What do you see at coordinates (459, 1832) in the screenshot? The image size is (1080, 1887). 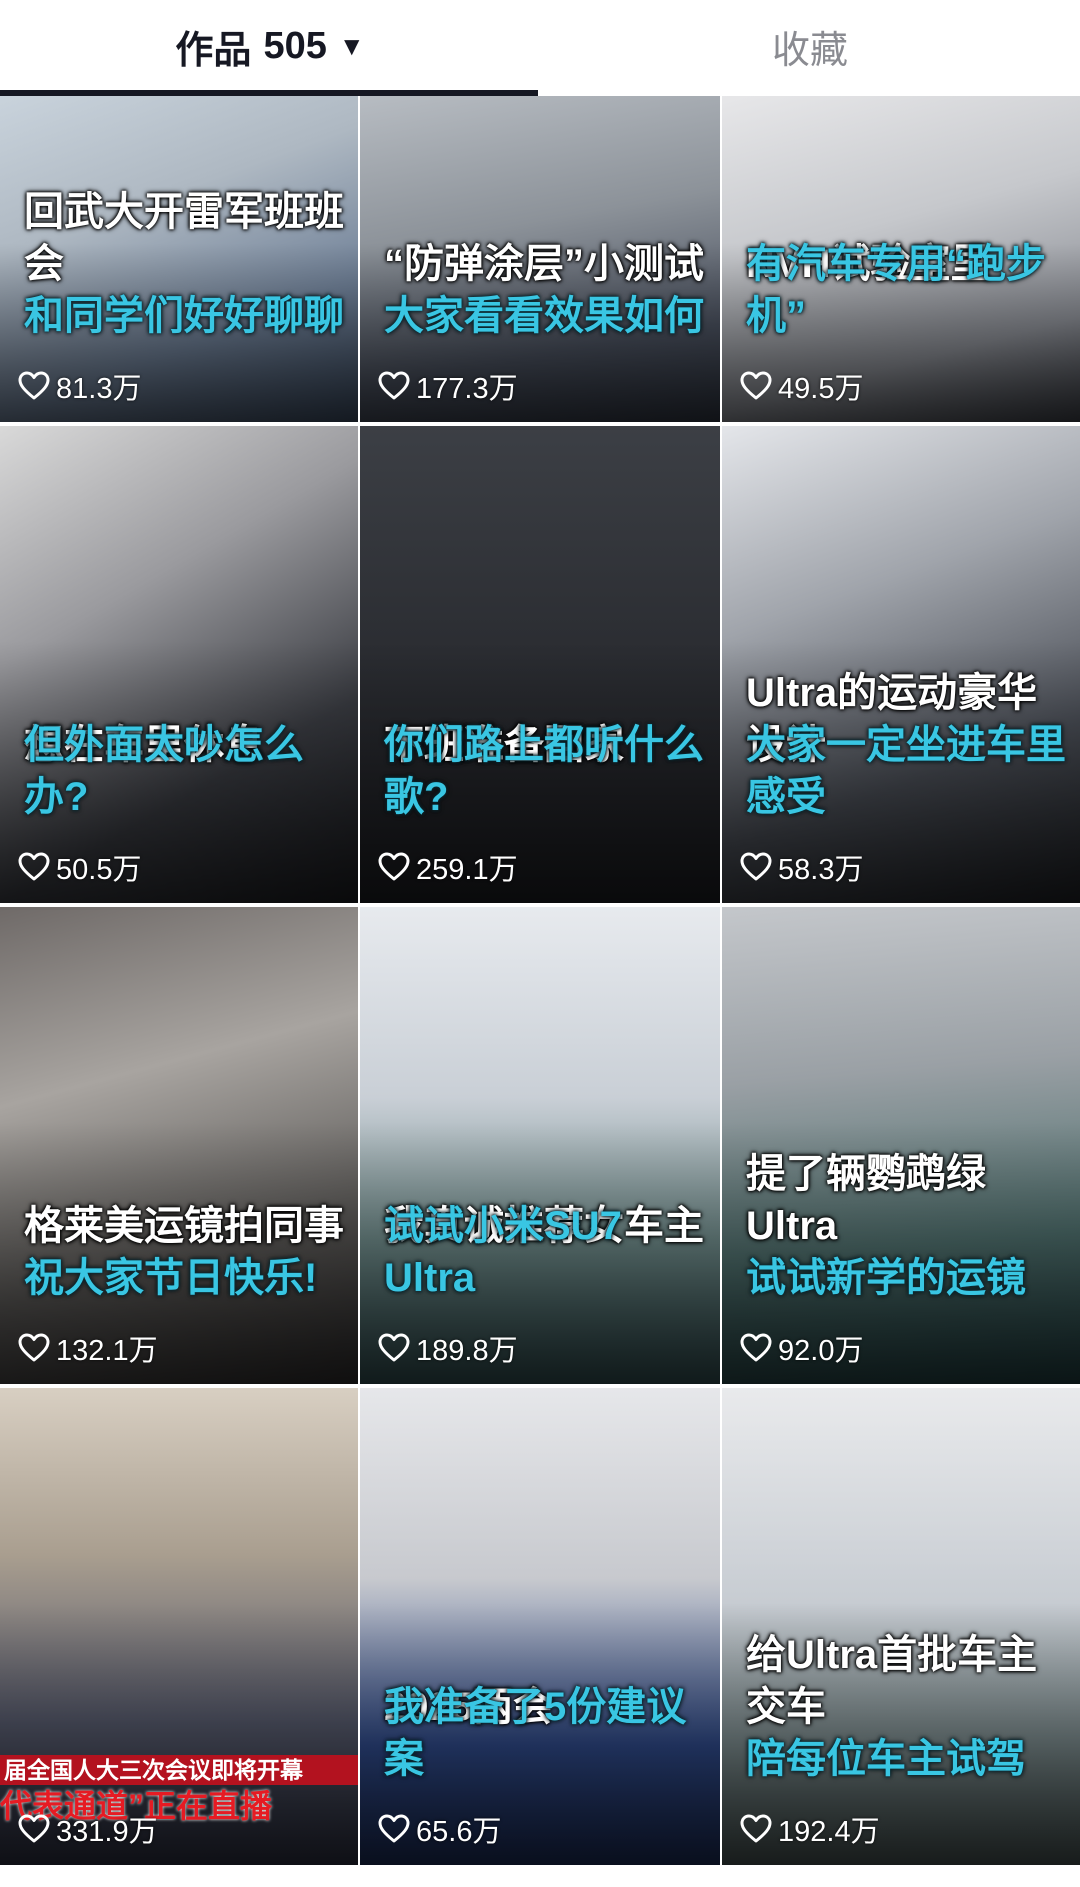 I see `like-count-value: 65.6万` at bounding box center [459, 1832].